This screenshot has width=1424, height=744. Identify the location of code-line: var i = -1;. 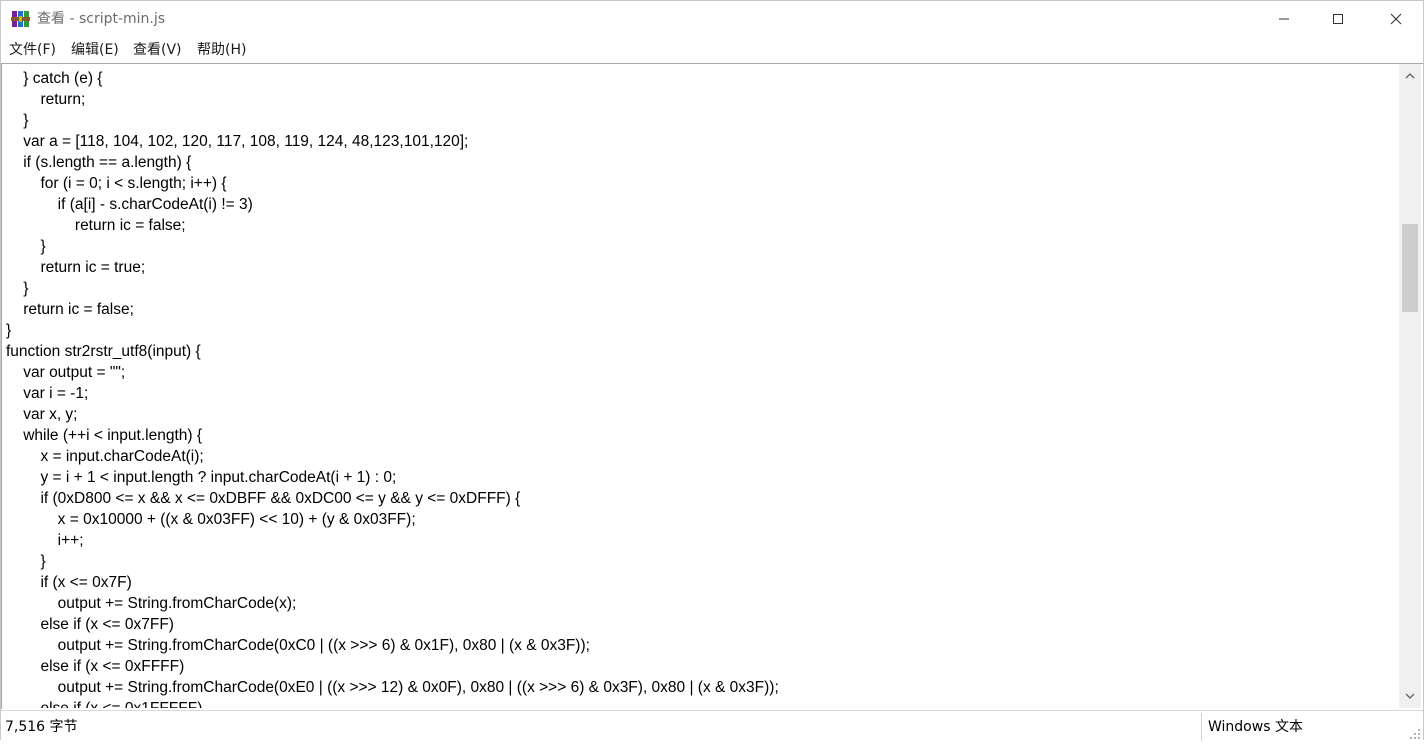
(47, 393).